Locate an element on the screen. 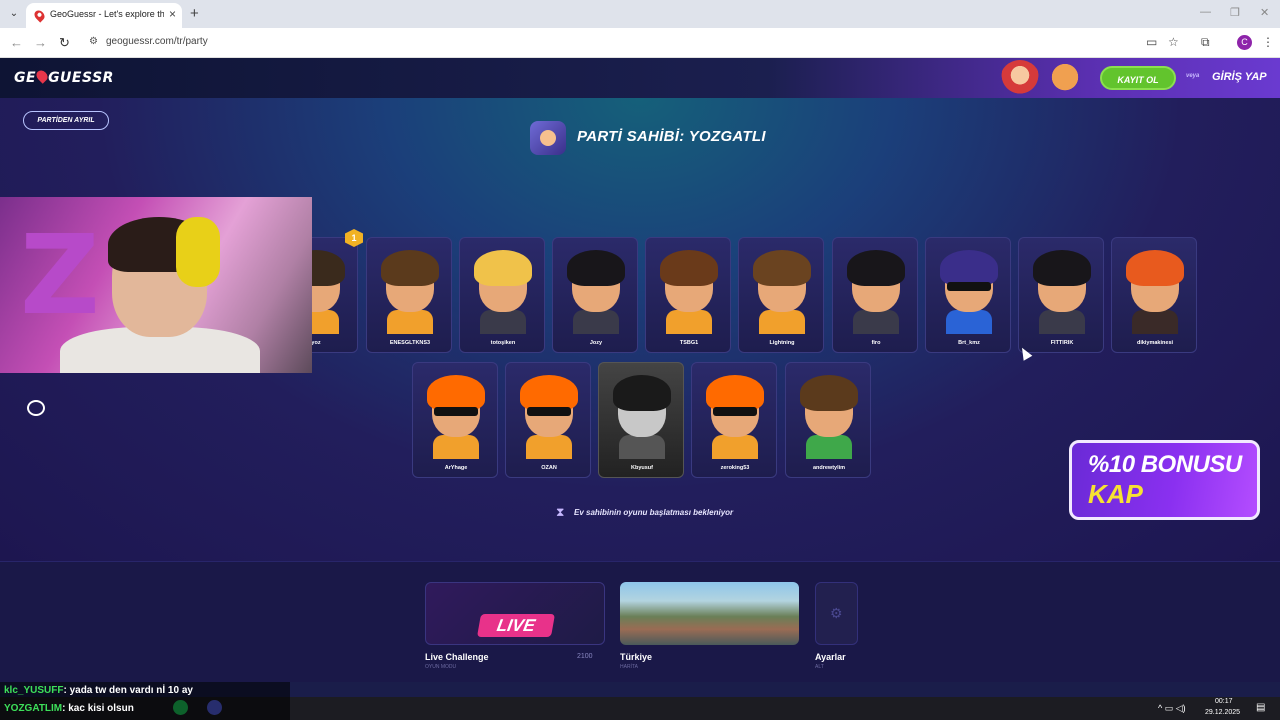  browser-menu-icon: ⋮ is located at coordinates (1268, 42).